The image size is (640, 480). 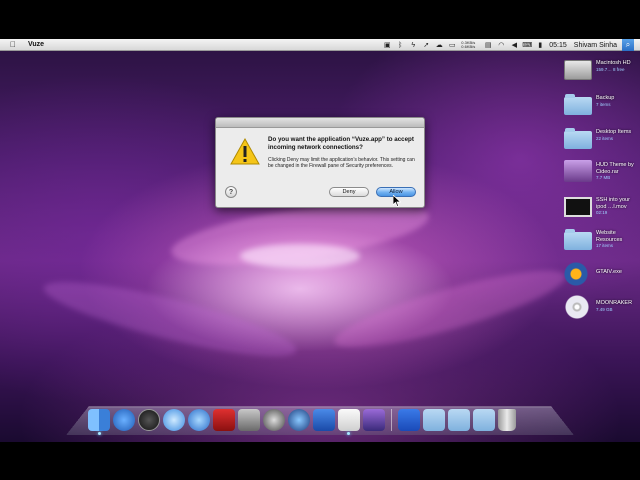 What do you see at coordinates (603, 104) in the screenshot?
I see `desktop-icon-info: 7 items` at bounding box center [603, 104].